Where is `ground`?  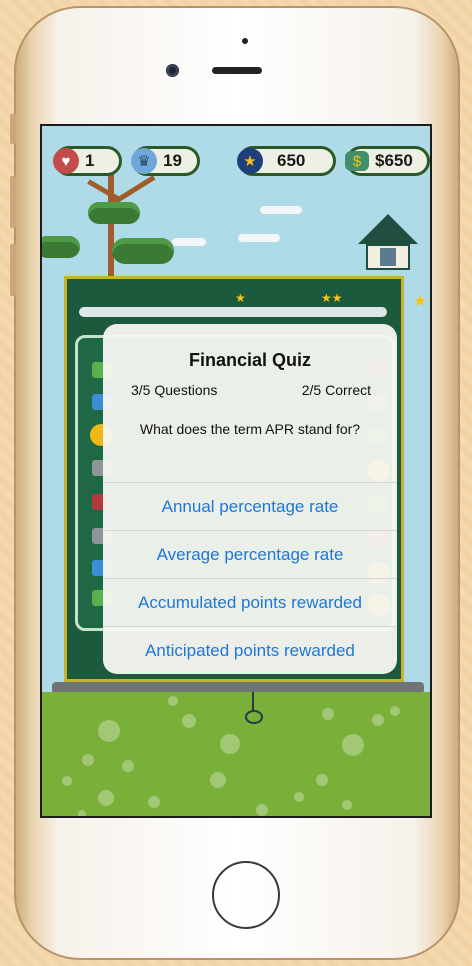
ground is located at coordinates (236, 754).